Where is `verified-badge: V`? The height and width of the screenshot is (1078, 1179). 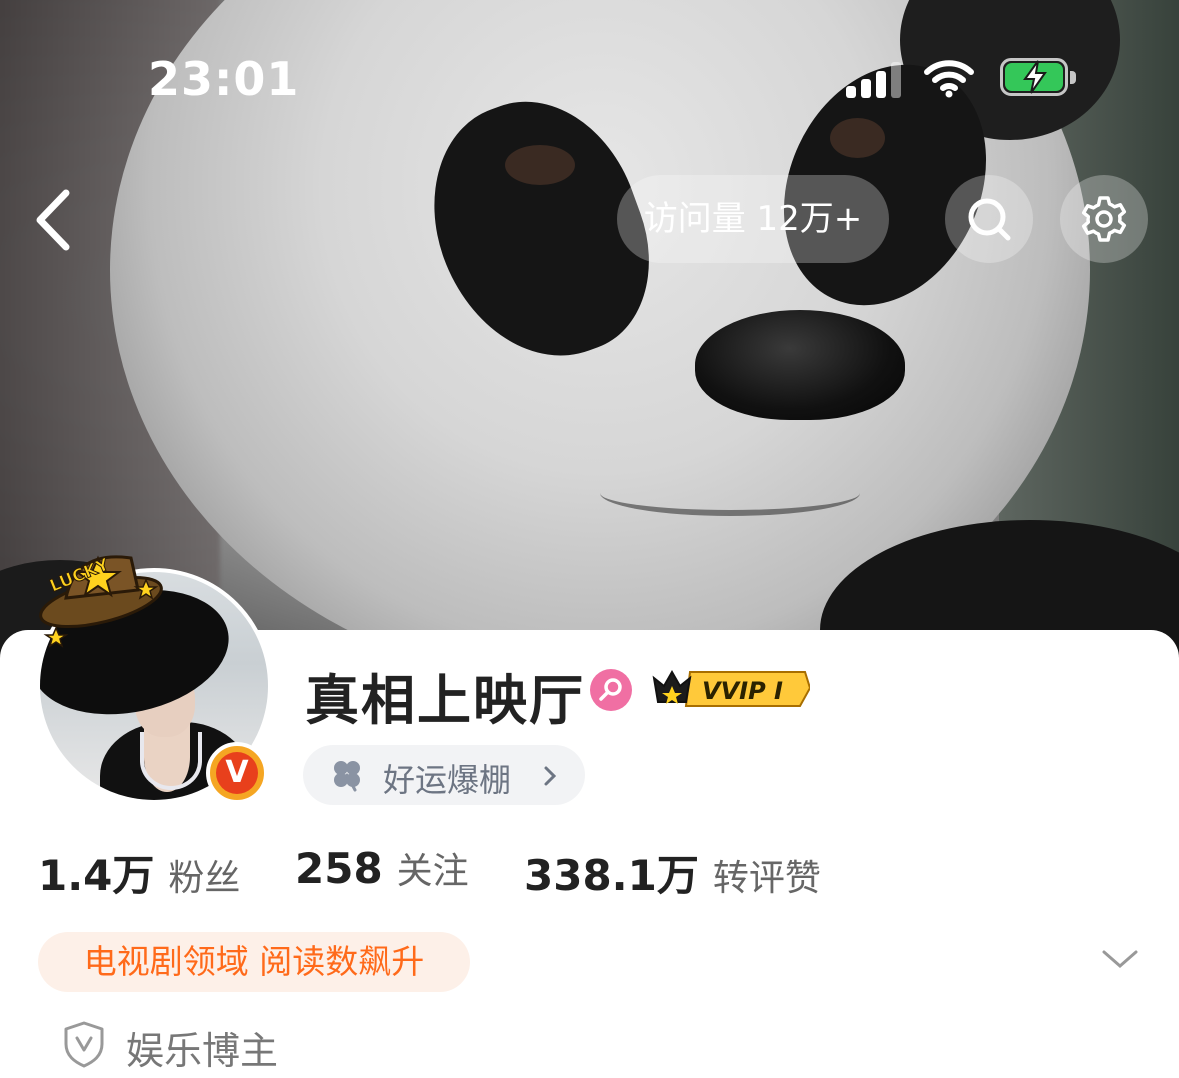
verified-badge: V is located at coordinates (237, 773).